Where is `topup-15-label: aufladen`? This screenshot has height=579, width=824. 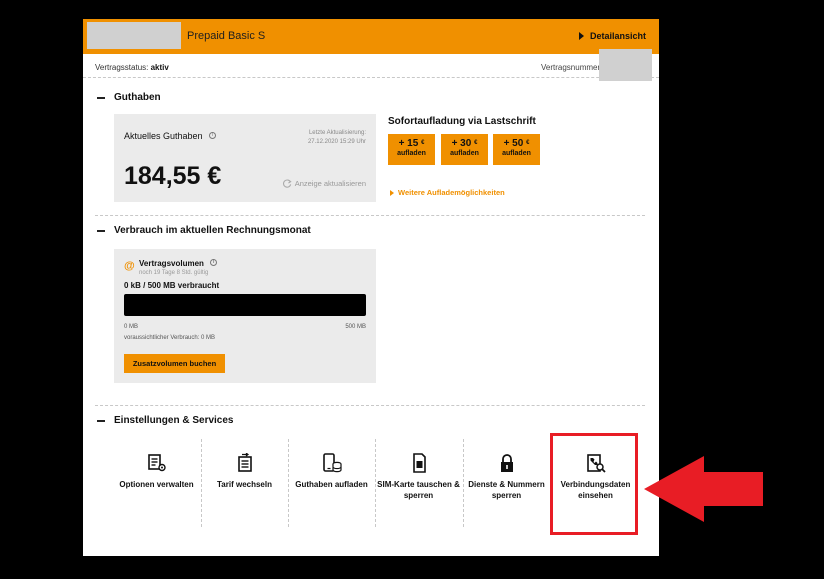 topup-15-label: aufladen is located at coordinates (411, 153).